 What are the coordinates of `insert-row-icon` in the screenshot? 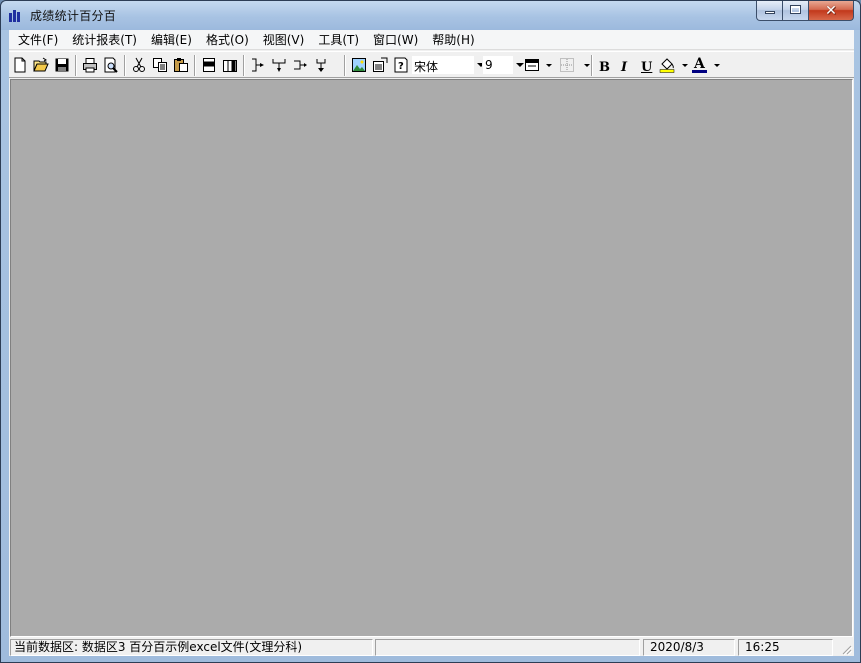 It's located at (209, 65).